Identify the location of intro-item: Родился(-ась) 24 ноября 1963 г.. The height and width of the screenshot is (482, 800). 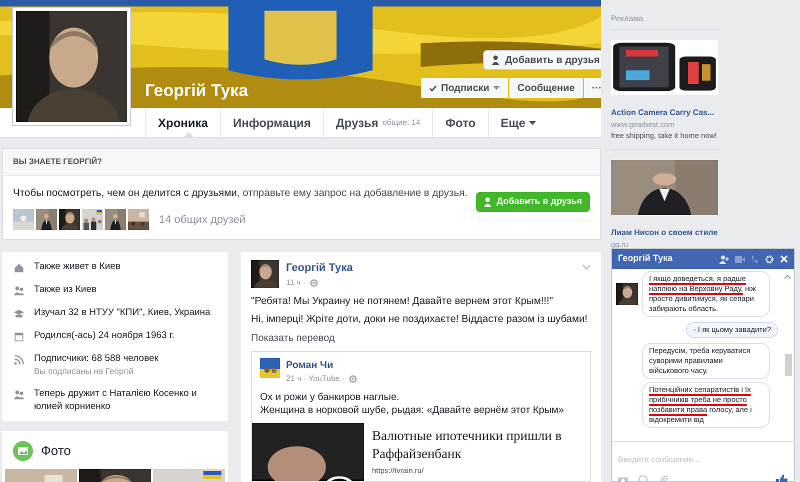
(104, 335).